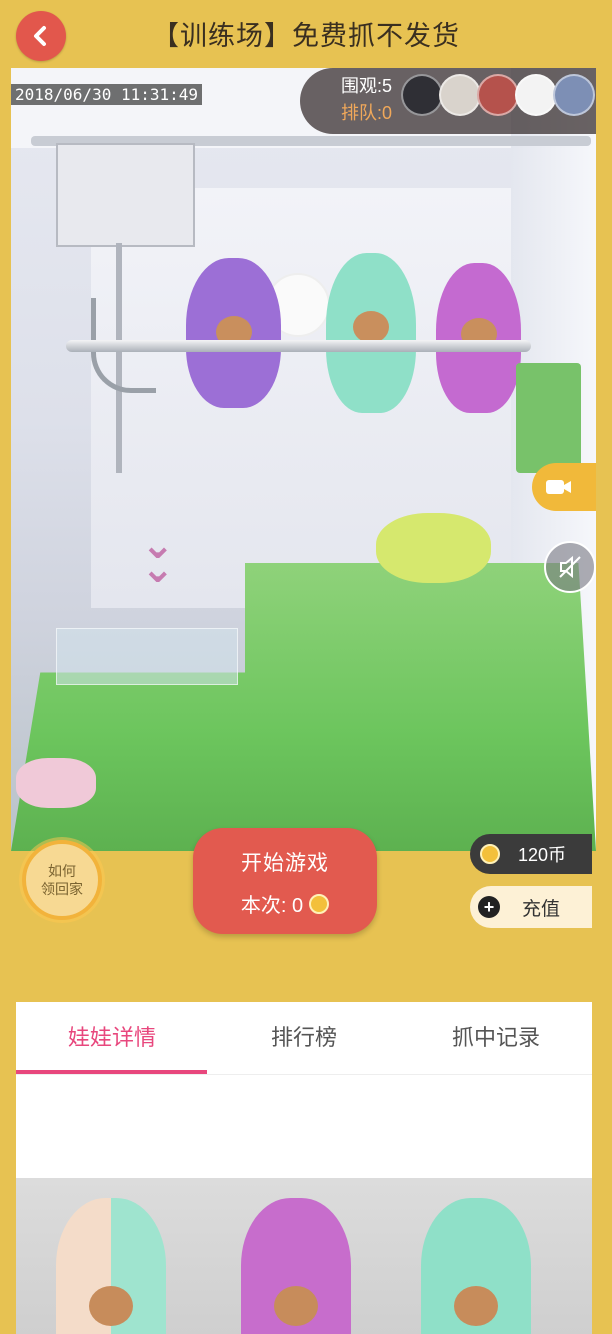  I want to click on teal-plush, so click(371, 333).